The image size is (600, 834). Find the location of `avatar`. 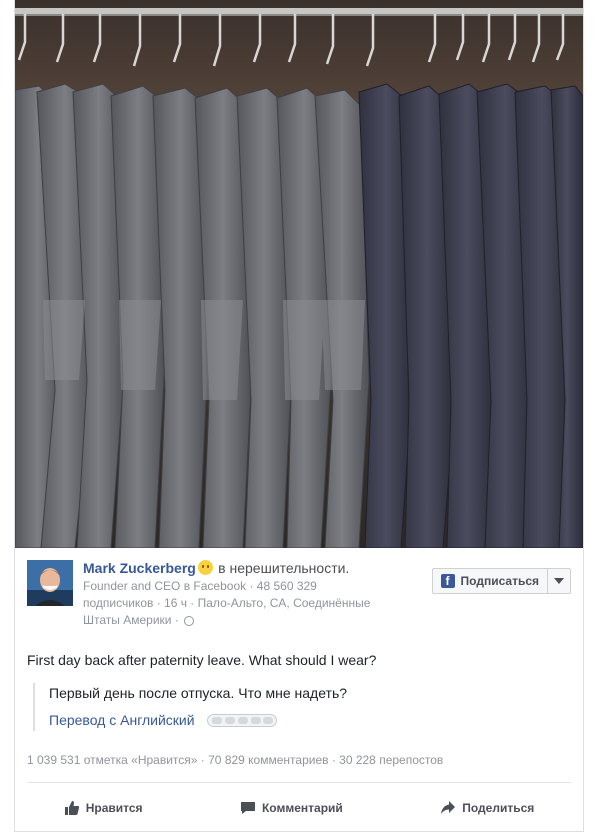

avatar is located at coordinates (50, 583).